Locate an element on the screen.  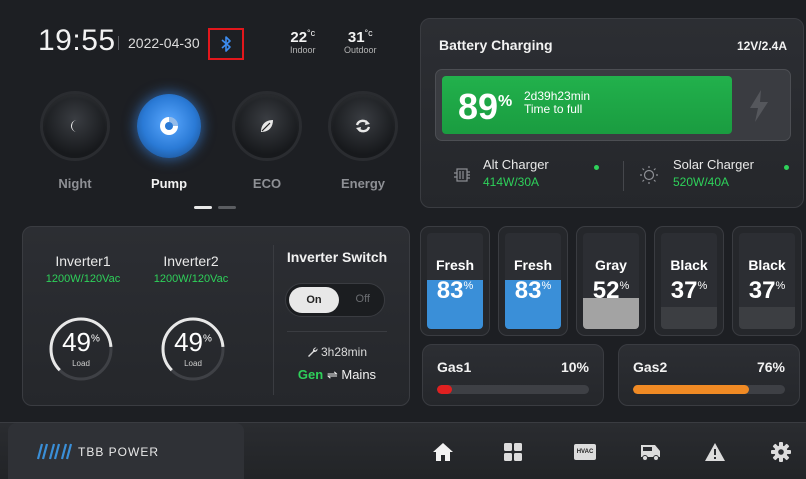
nav-settings-button is located at coordinates (781, 452).